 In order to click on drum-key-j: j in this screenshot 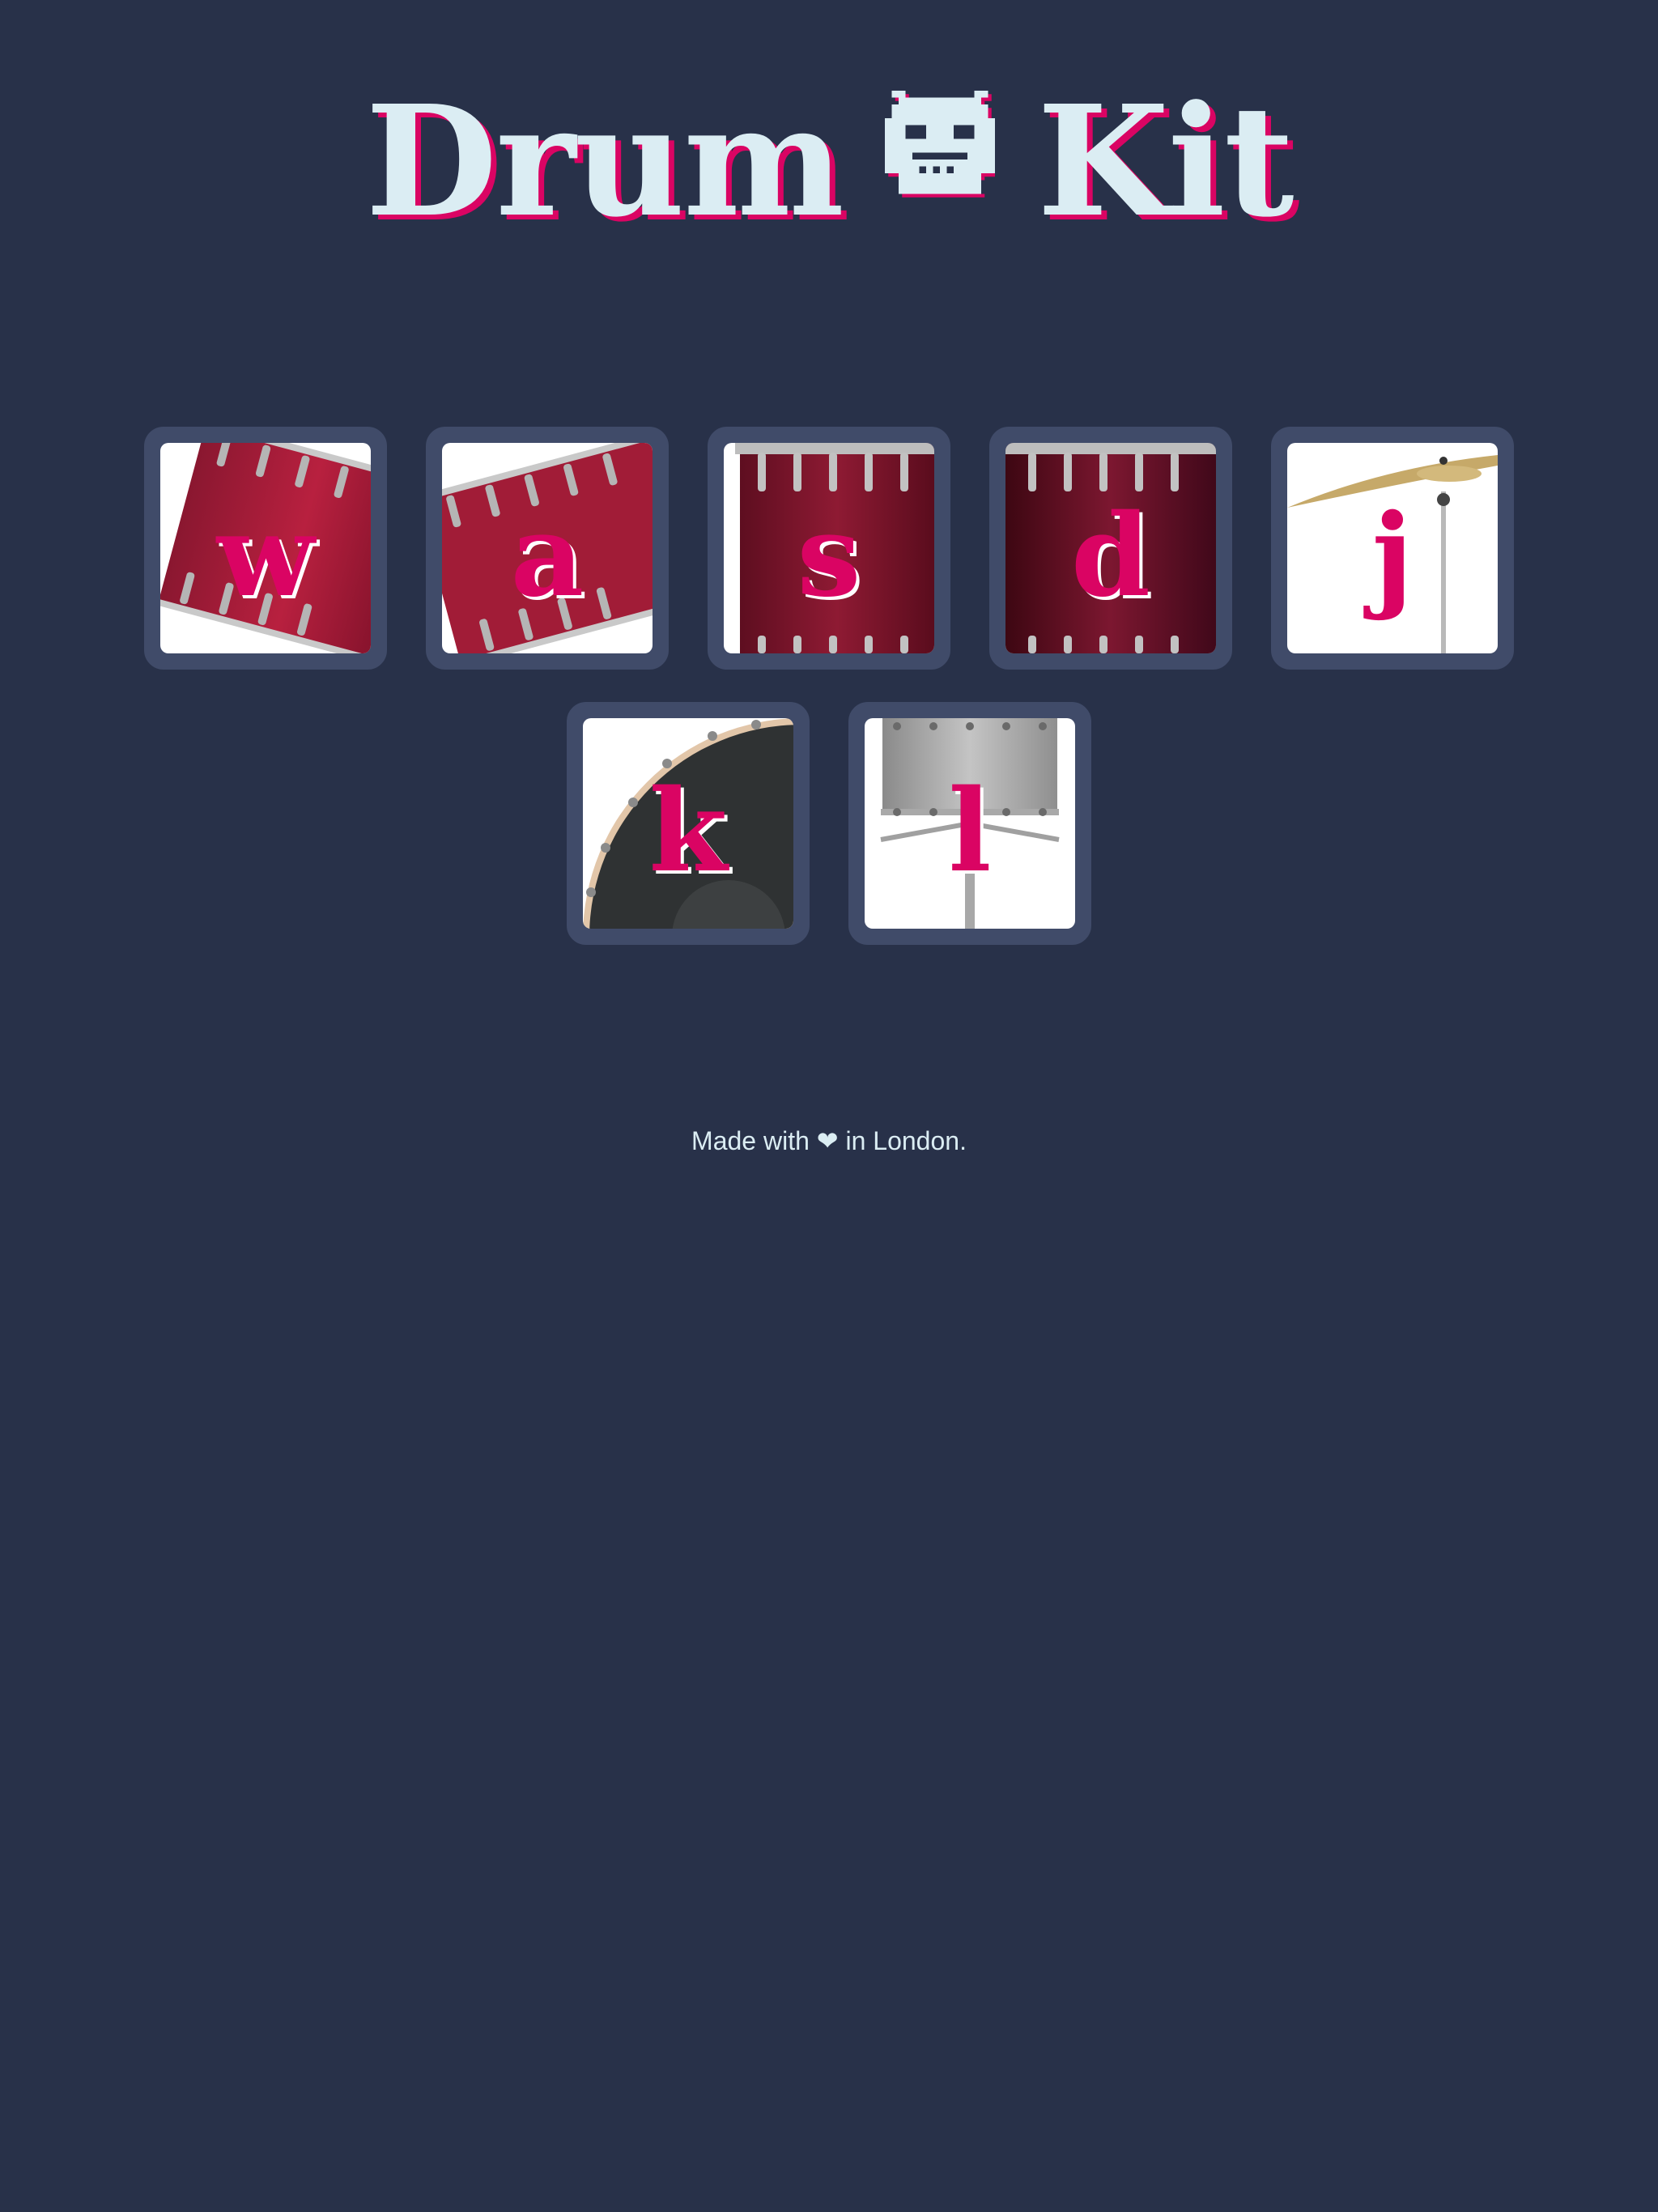, I will do `click(1392, 548)`.